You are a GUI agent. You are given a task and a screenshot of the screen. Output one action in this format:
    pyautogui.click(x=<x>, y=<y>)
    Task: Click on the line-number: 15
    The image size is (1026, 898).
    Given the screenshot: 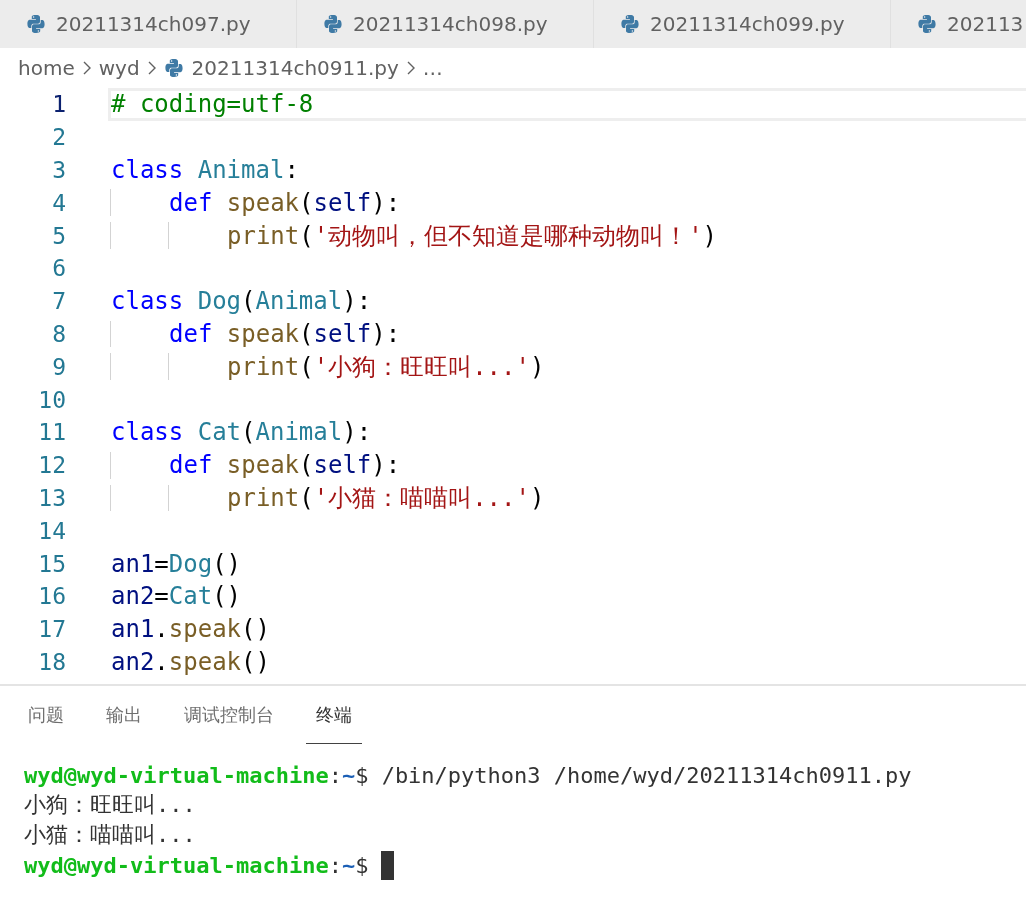 What is the action you would take?
    pyautogui.click(x=52, y=563)
    